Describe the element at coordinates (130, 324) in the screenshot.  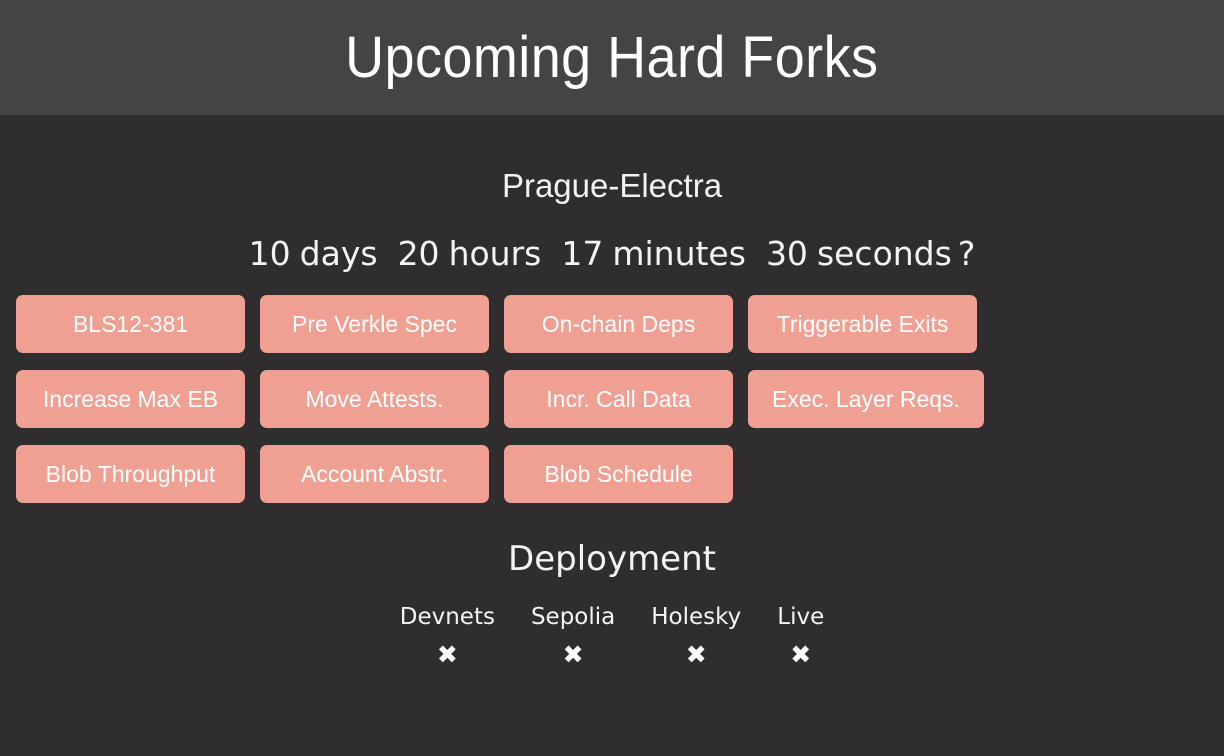
I see `eip-tag-button: BLS12-381` at that location.